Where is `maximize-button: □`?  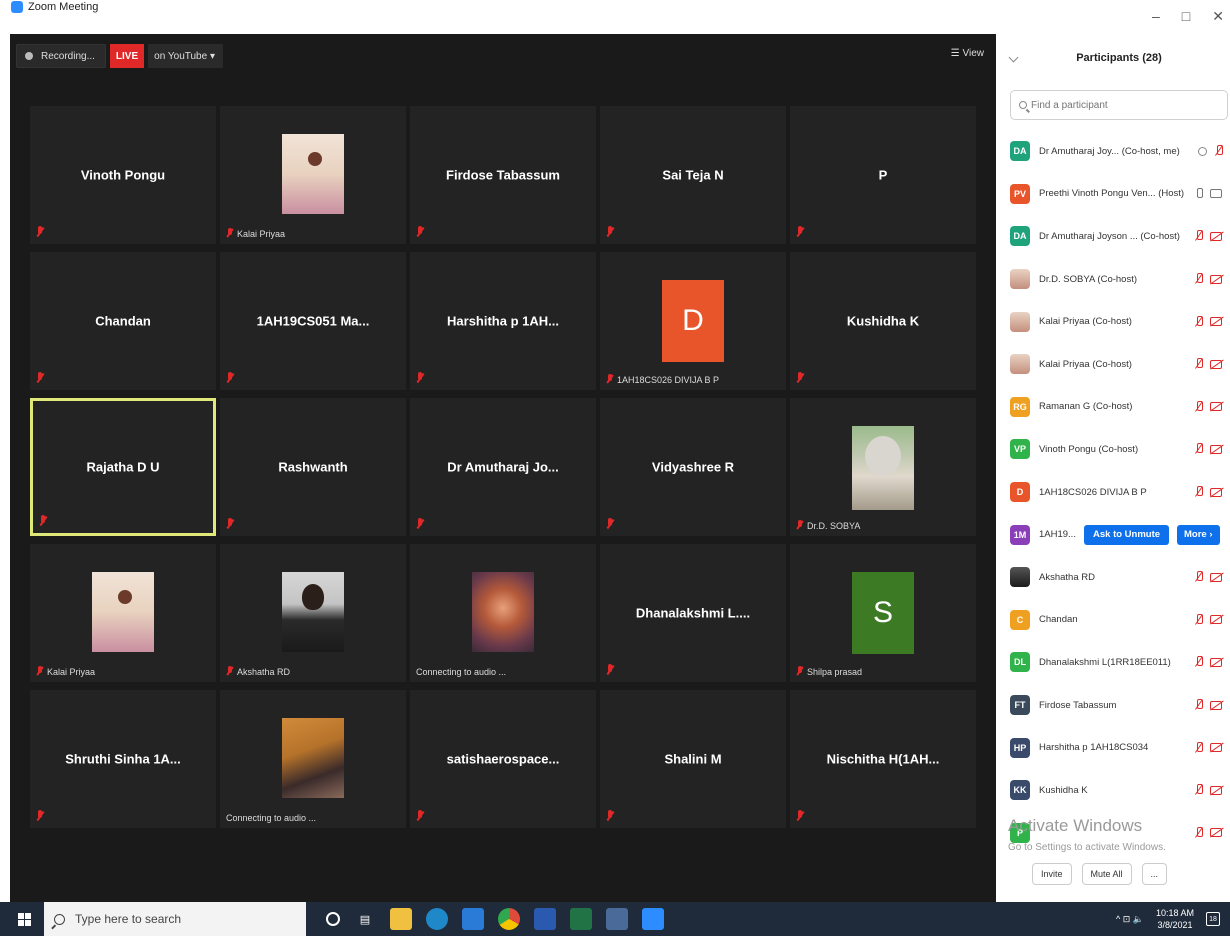 maximize-button: □ is located at coordinates (1186, 16).